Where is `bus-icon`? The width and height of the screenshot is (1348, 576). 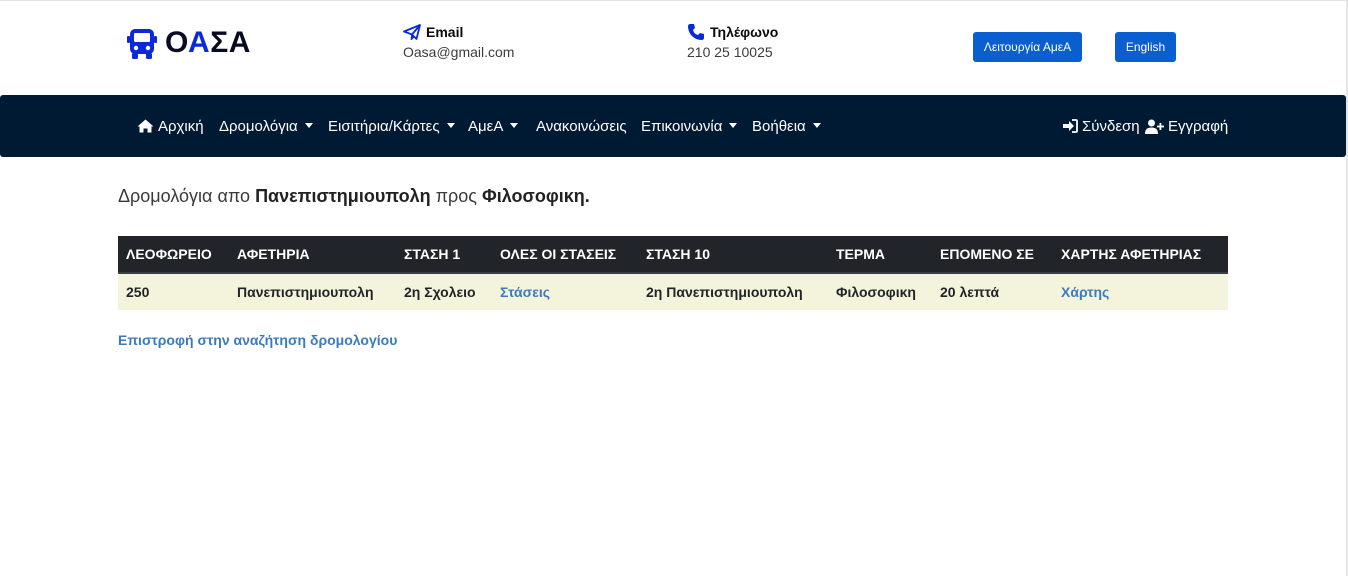 bus-icon is located at coordinates (142, 44).